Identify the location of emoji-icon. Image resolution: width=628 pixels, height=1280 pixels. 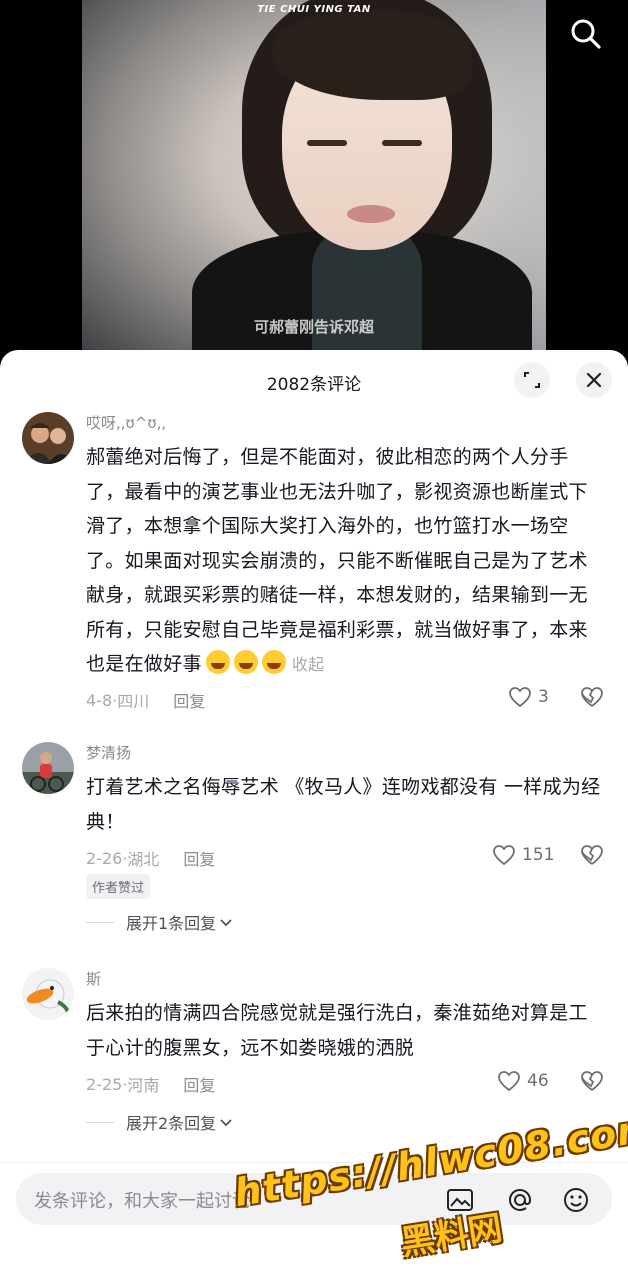
(576, 1200).